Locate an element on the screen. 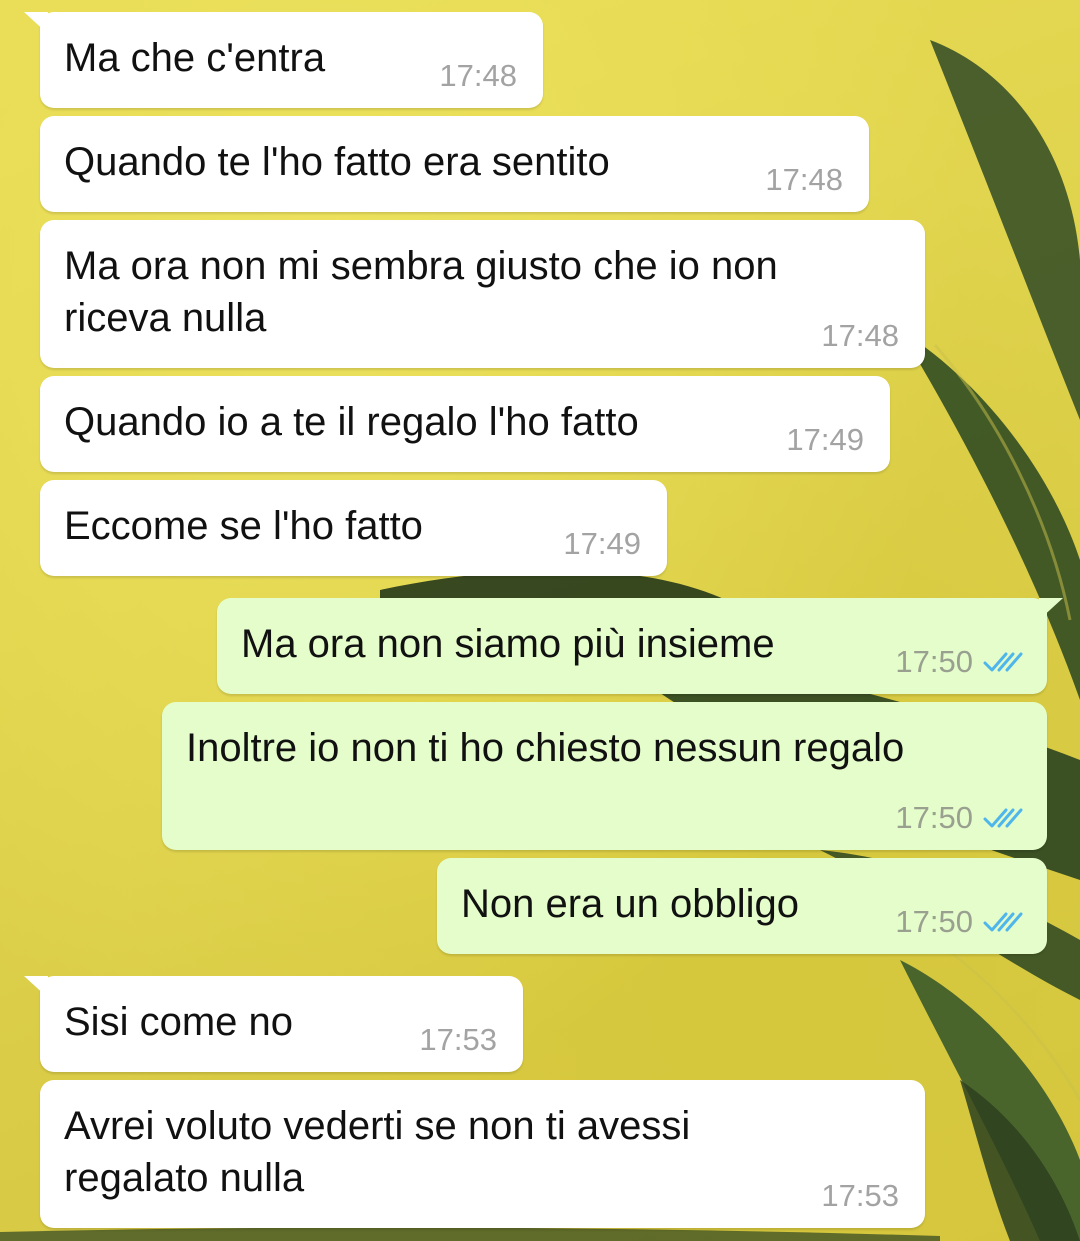 This screenshot has height=1241, width=1080. message-text: Non era un obbligo is located at coordinates (630, 904).